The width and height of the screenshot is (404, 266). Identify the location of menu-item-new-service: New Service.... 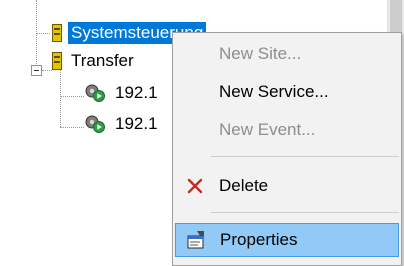
(287, 92).